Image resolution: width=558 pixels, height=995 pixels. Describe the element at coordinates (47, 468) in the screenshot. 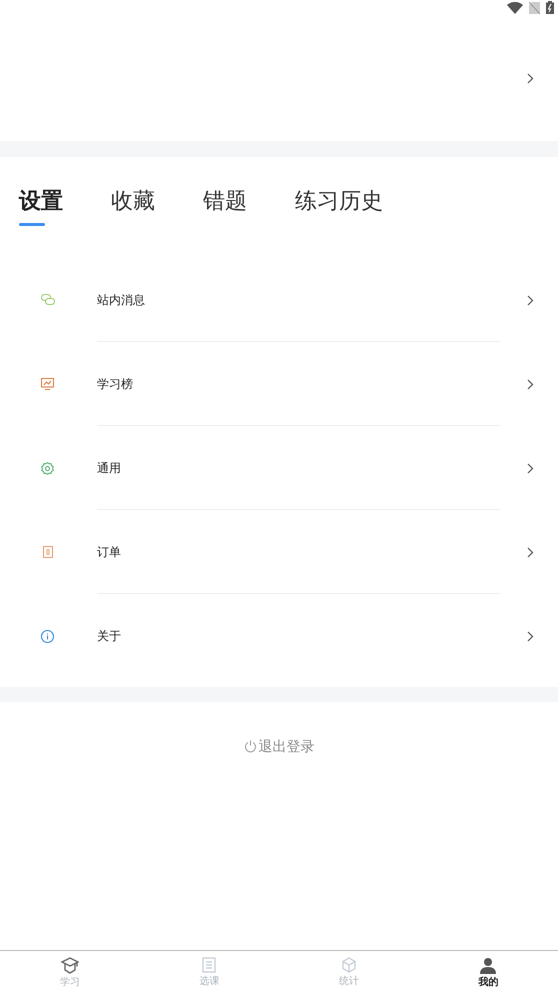

I see `gear-icon` at that location.